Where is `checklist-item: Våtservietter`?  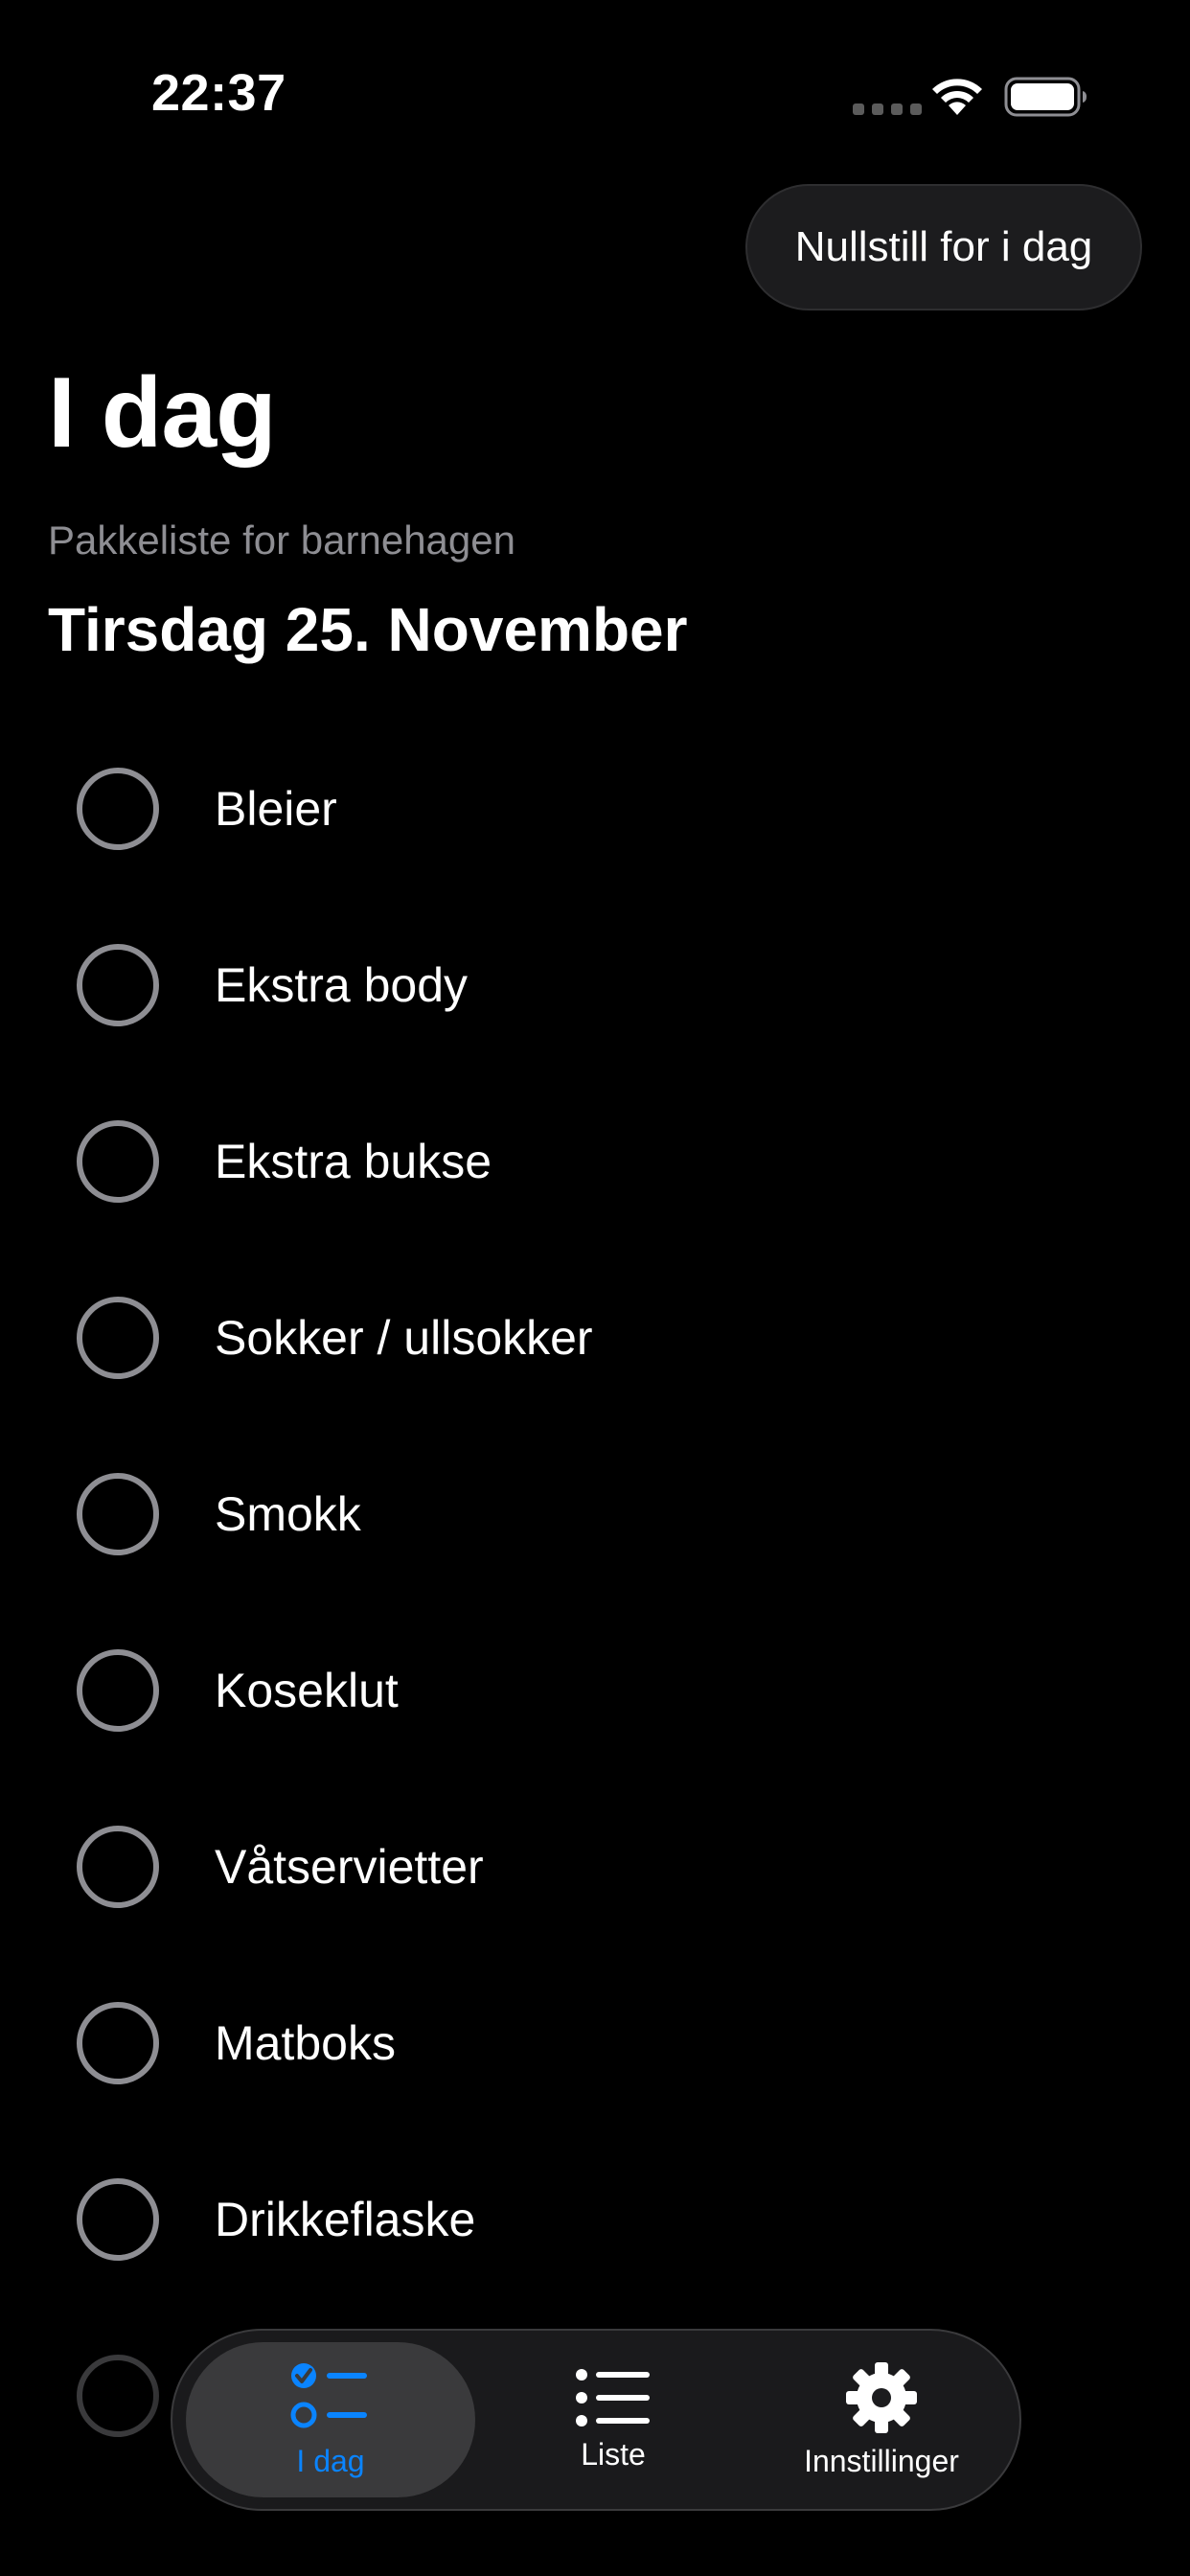 checklist-item: Våtservietter is located at coordinates (595, 1867).